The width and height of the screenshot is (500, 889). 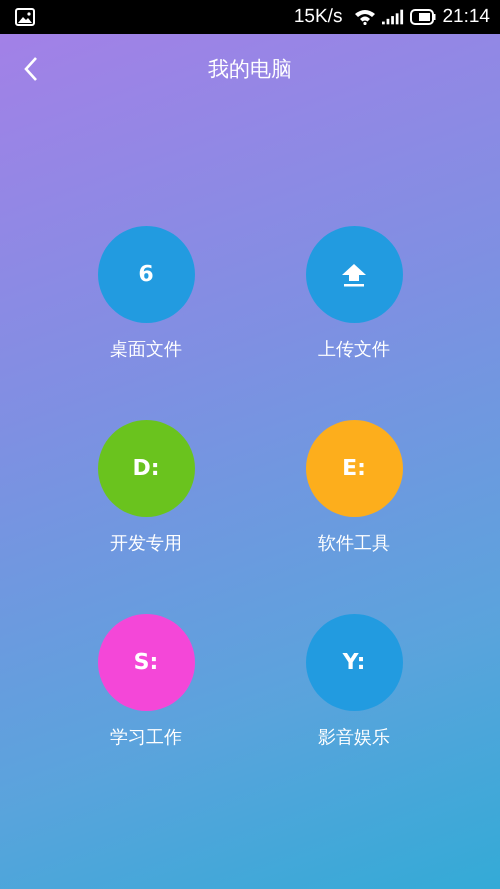 I want to click on folder-button: D:, so click(x=146, y=468).